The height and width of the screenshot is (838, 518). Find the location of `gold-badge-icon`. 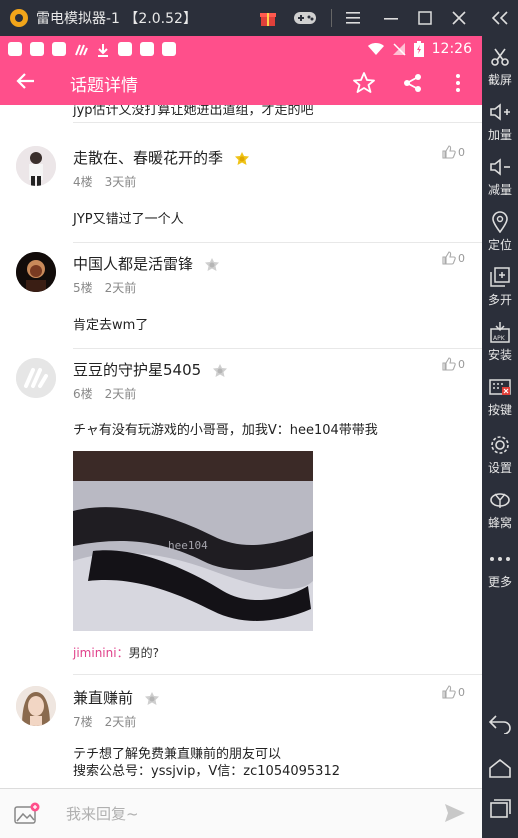

gold-badge-icon is located at coordinates (241, 158).